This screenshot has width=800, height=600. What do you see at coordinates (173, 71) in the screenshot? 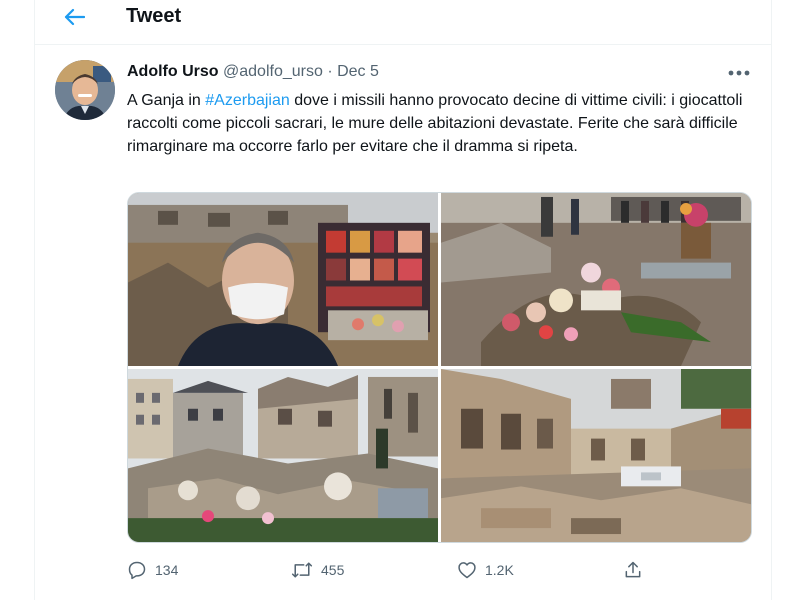
I see `author-name: Adolfo Urso` at bounding box center [173, 71].